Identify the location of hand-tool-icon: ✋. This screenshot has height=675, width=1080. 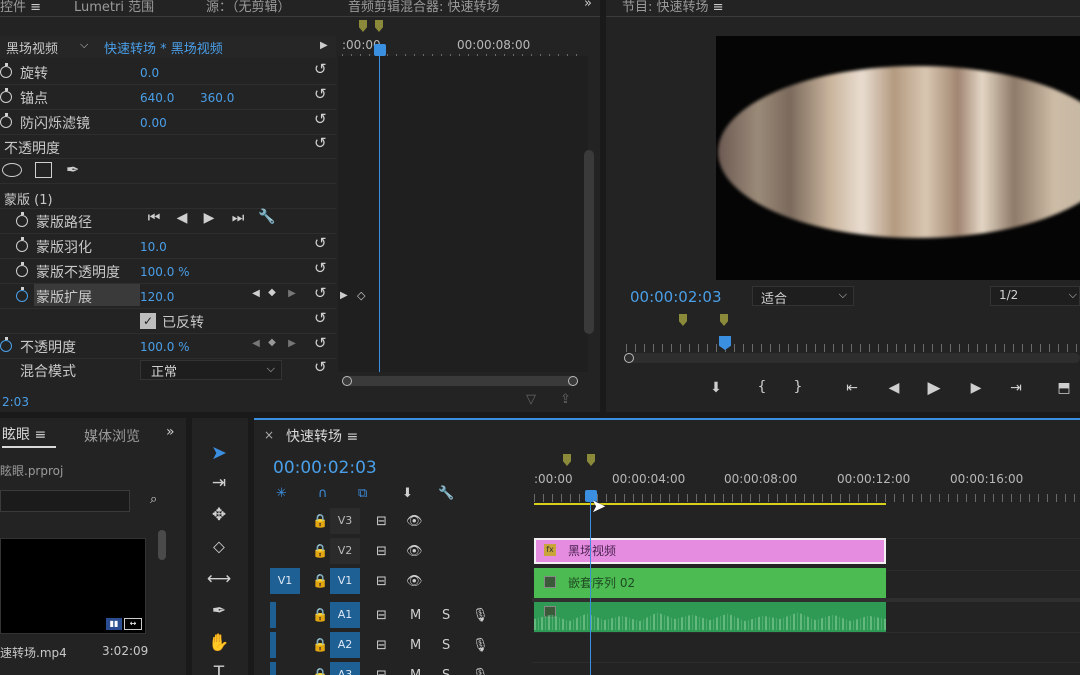
(219, 643).